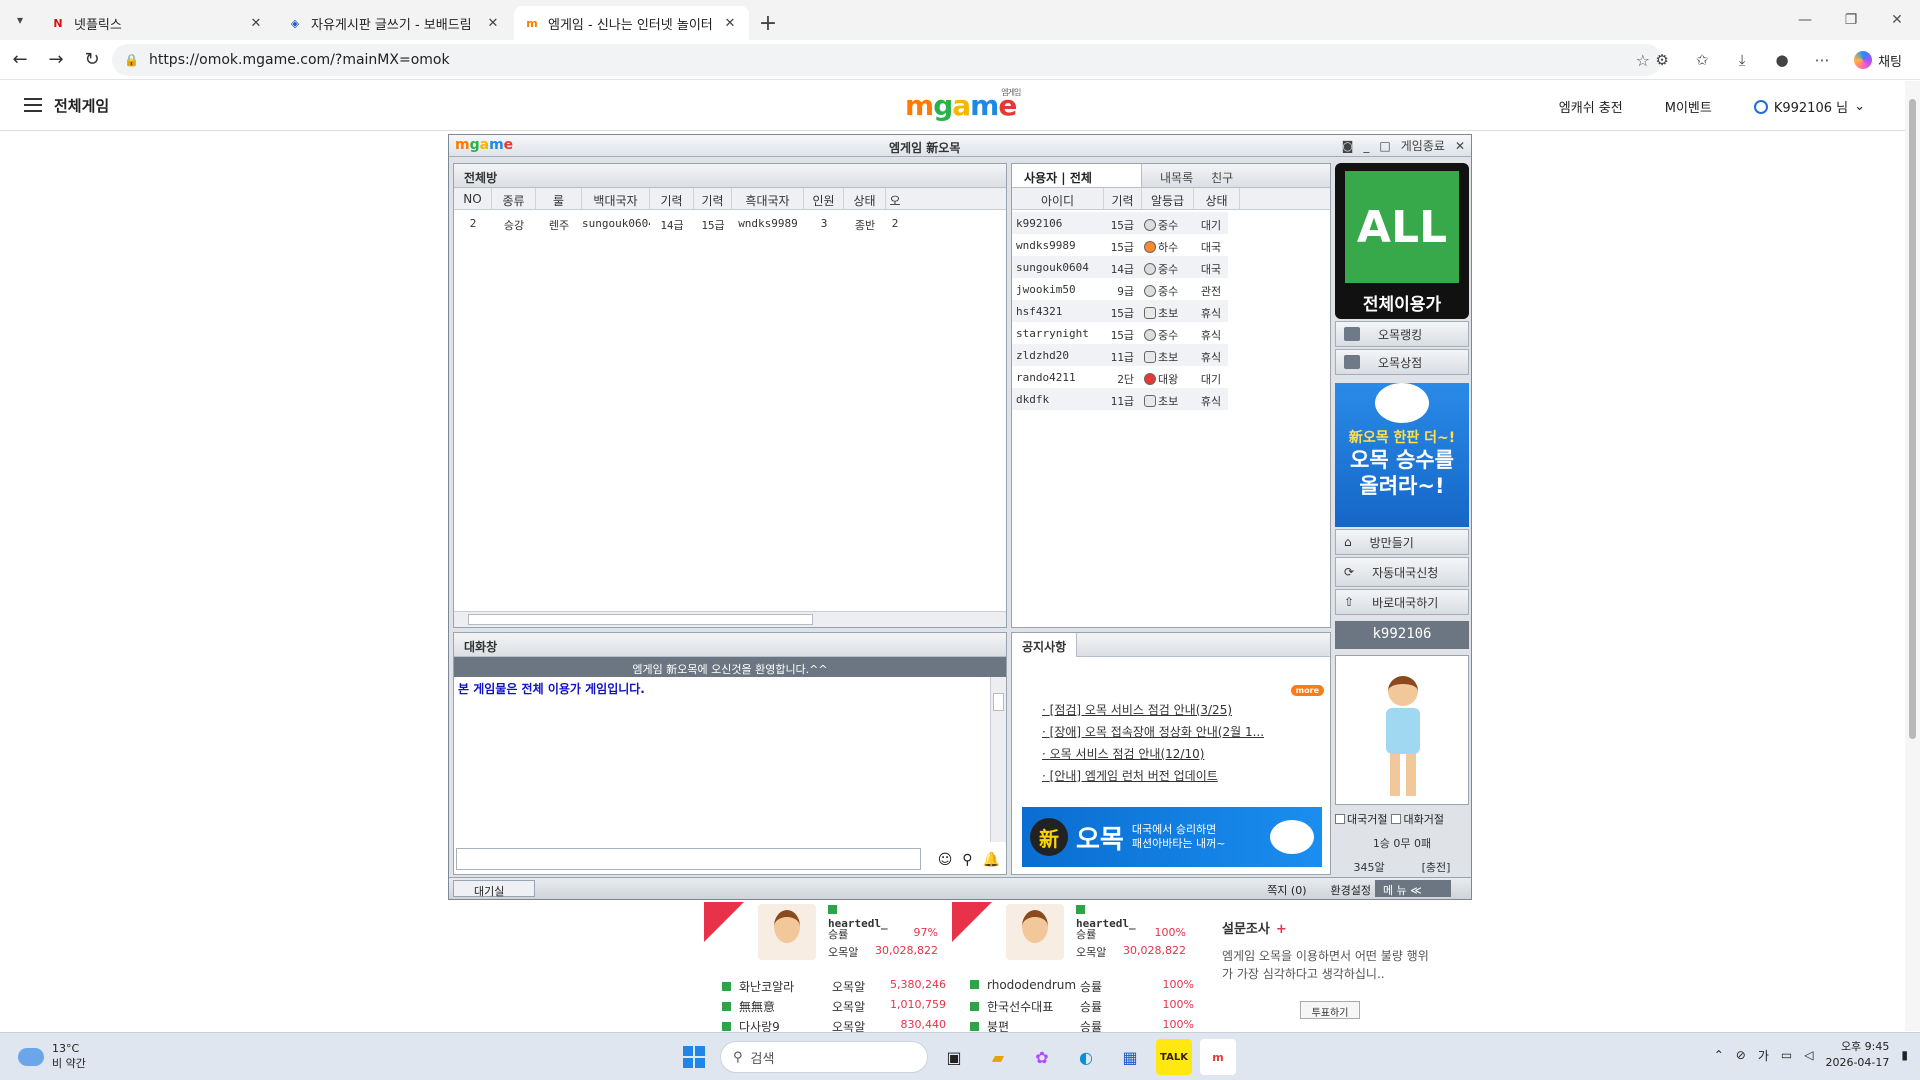  Describe the element at coordinates (895, 198) in the screenshot. I see `col-extra: 오` at that location.